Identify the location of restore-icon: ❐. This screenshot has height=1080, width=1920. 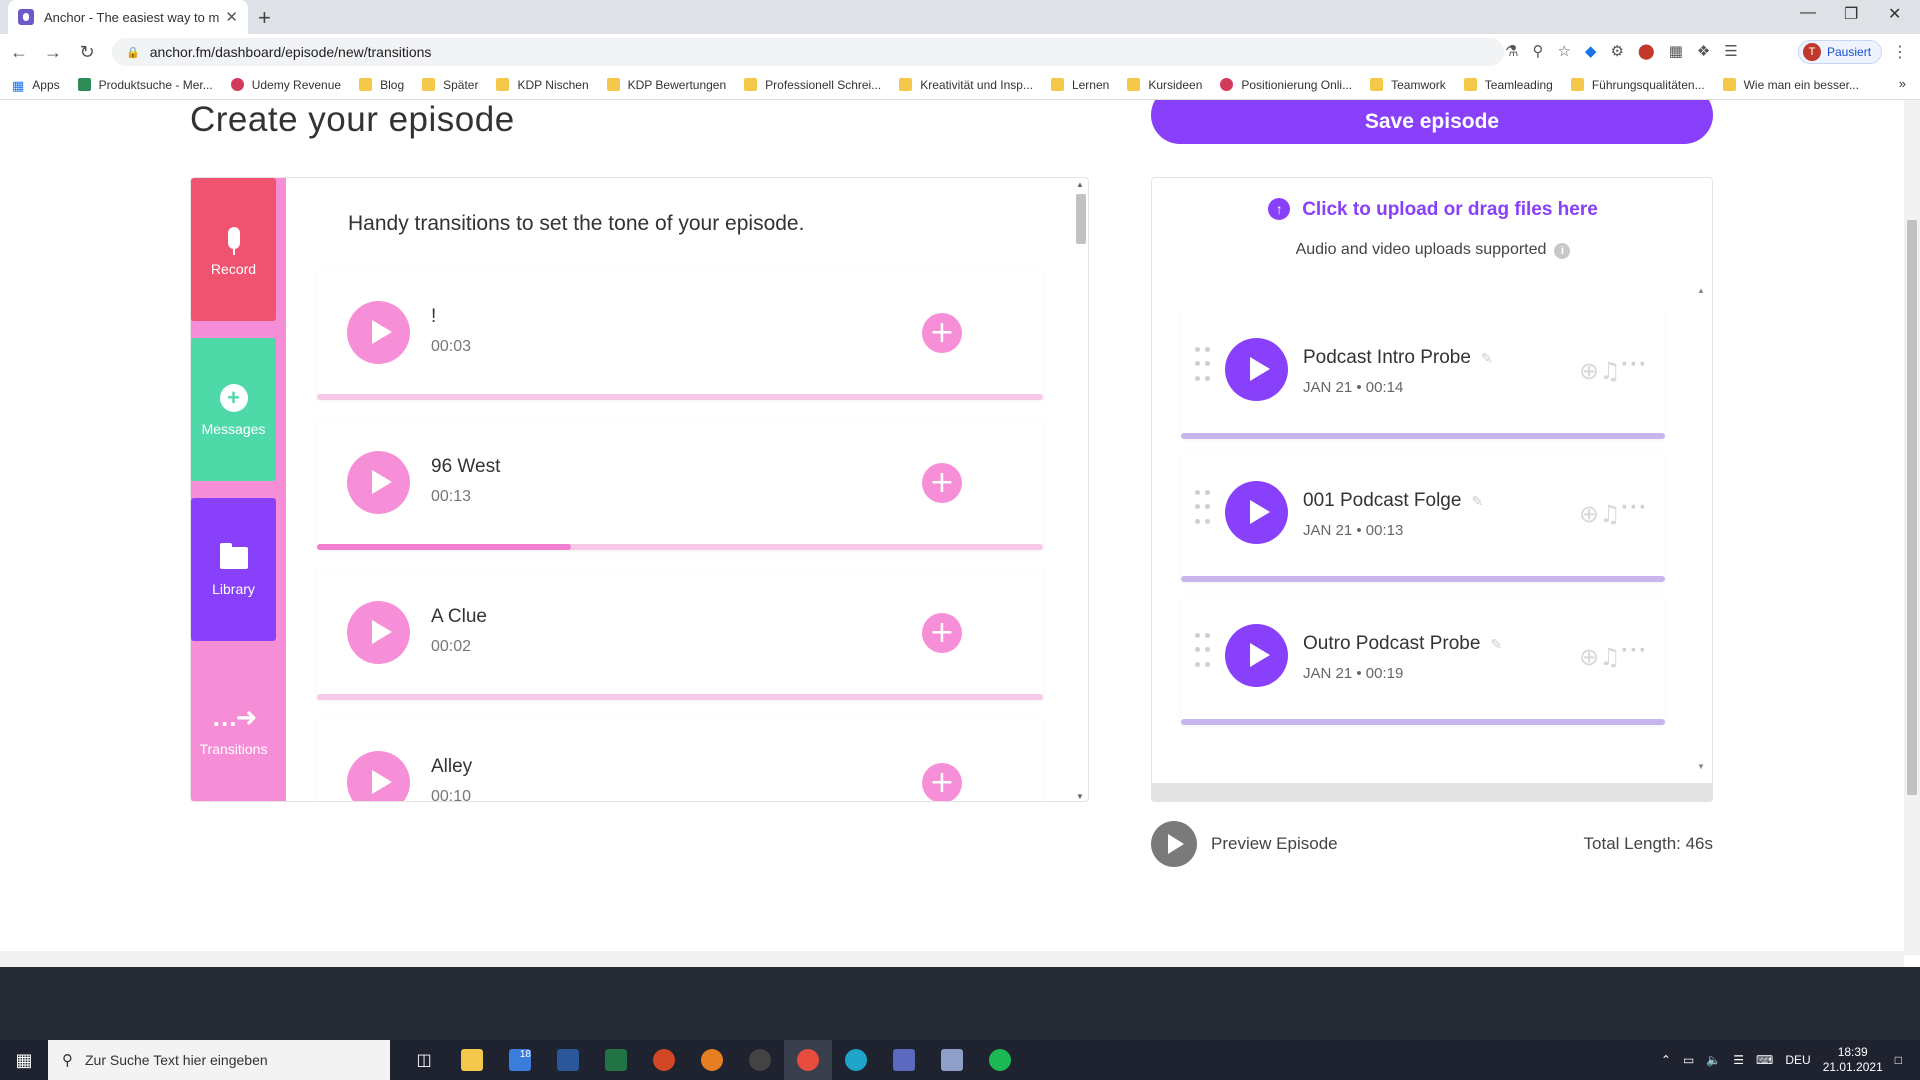
(1851, 14).